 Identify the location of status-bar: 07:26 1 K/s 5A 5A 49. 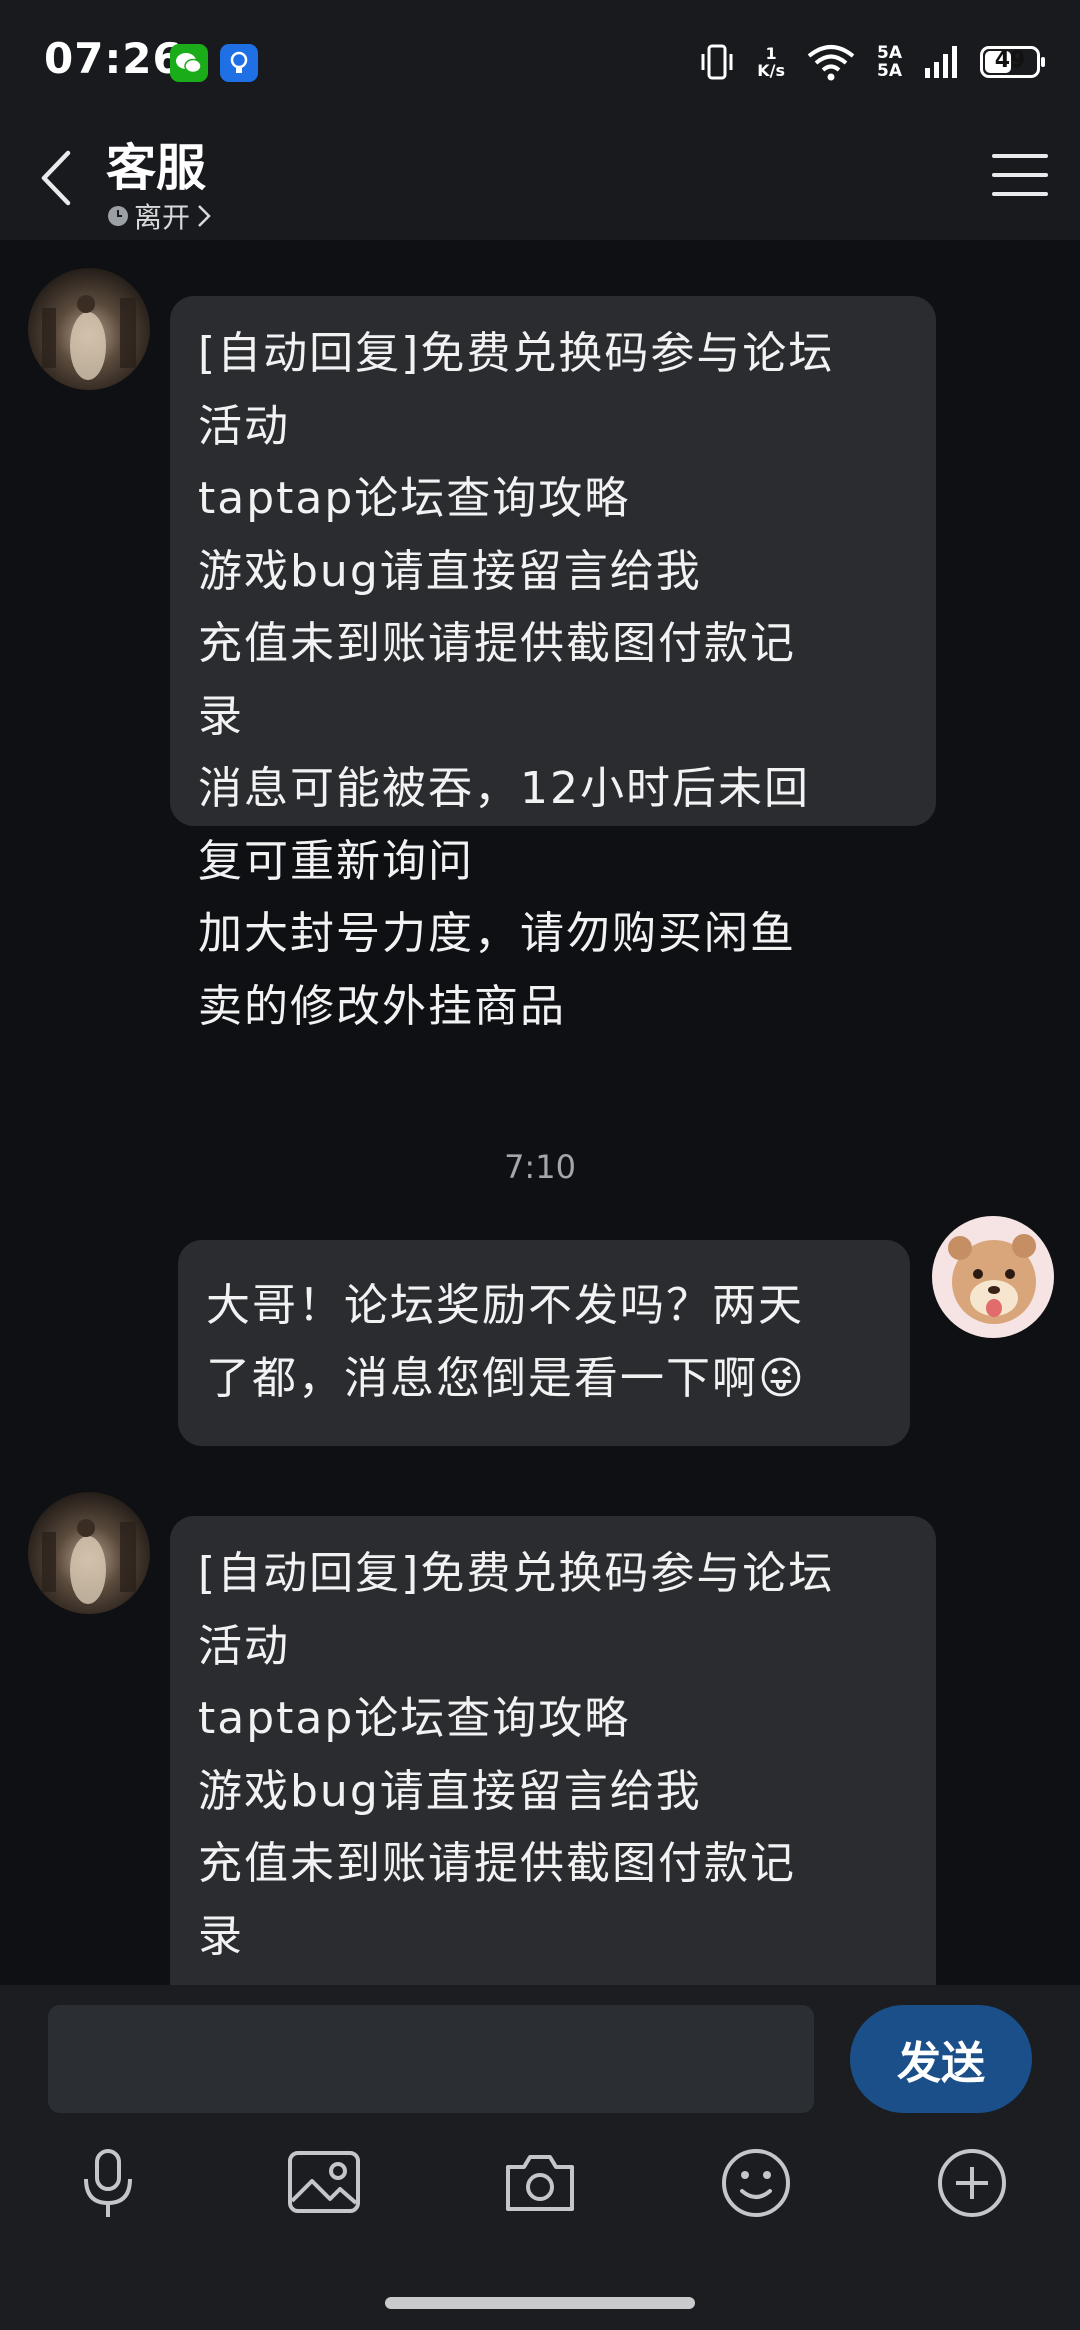
(540, 55).